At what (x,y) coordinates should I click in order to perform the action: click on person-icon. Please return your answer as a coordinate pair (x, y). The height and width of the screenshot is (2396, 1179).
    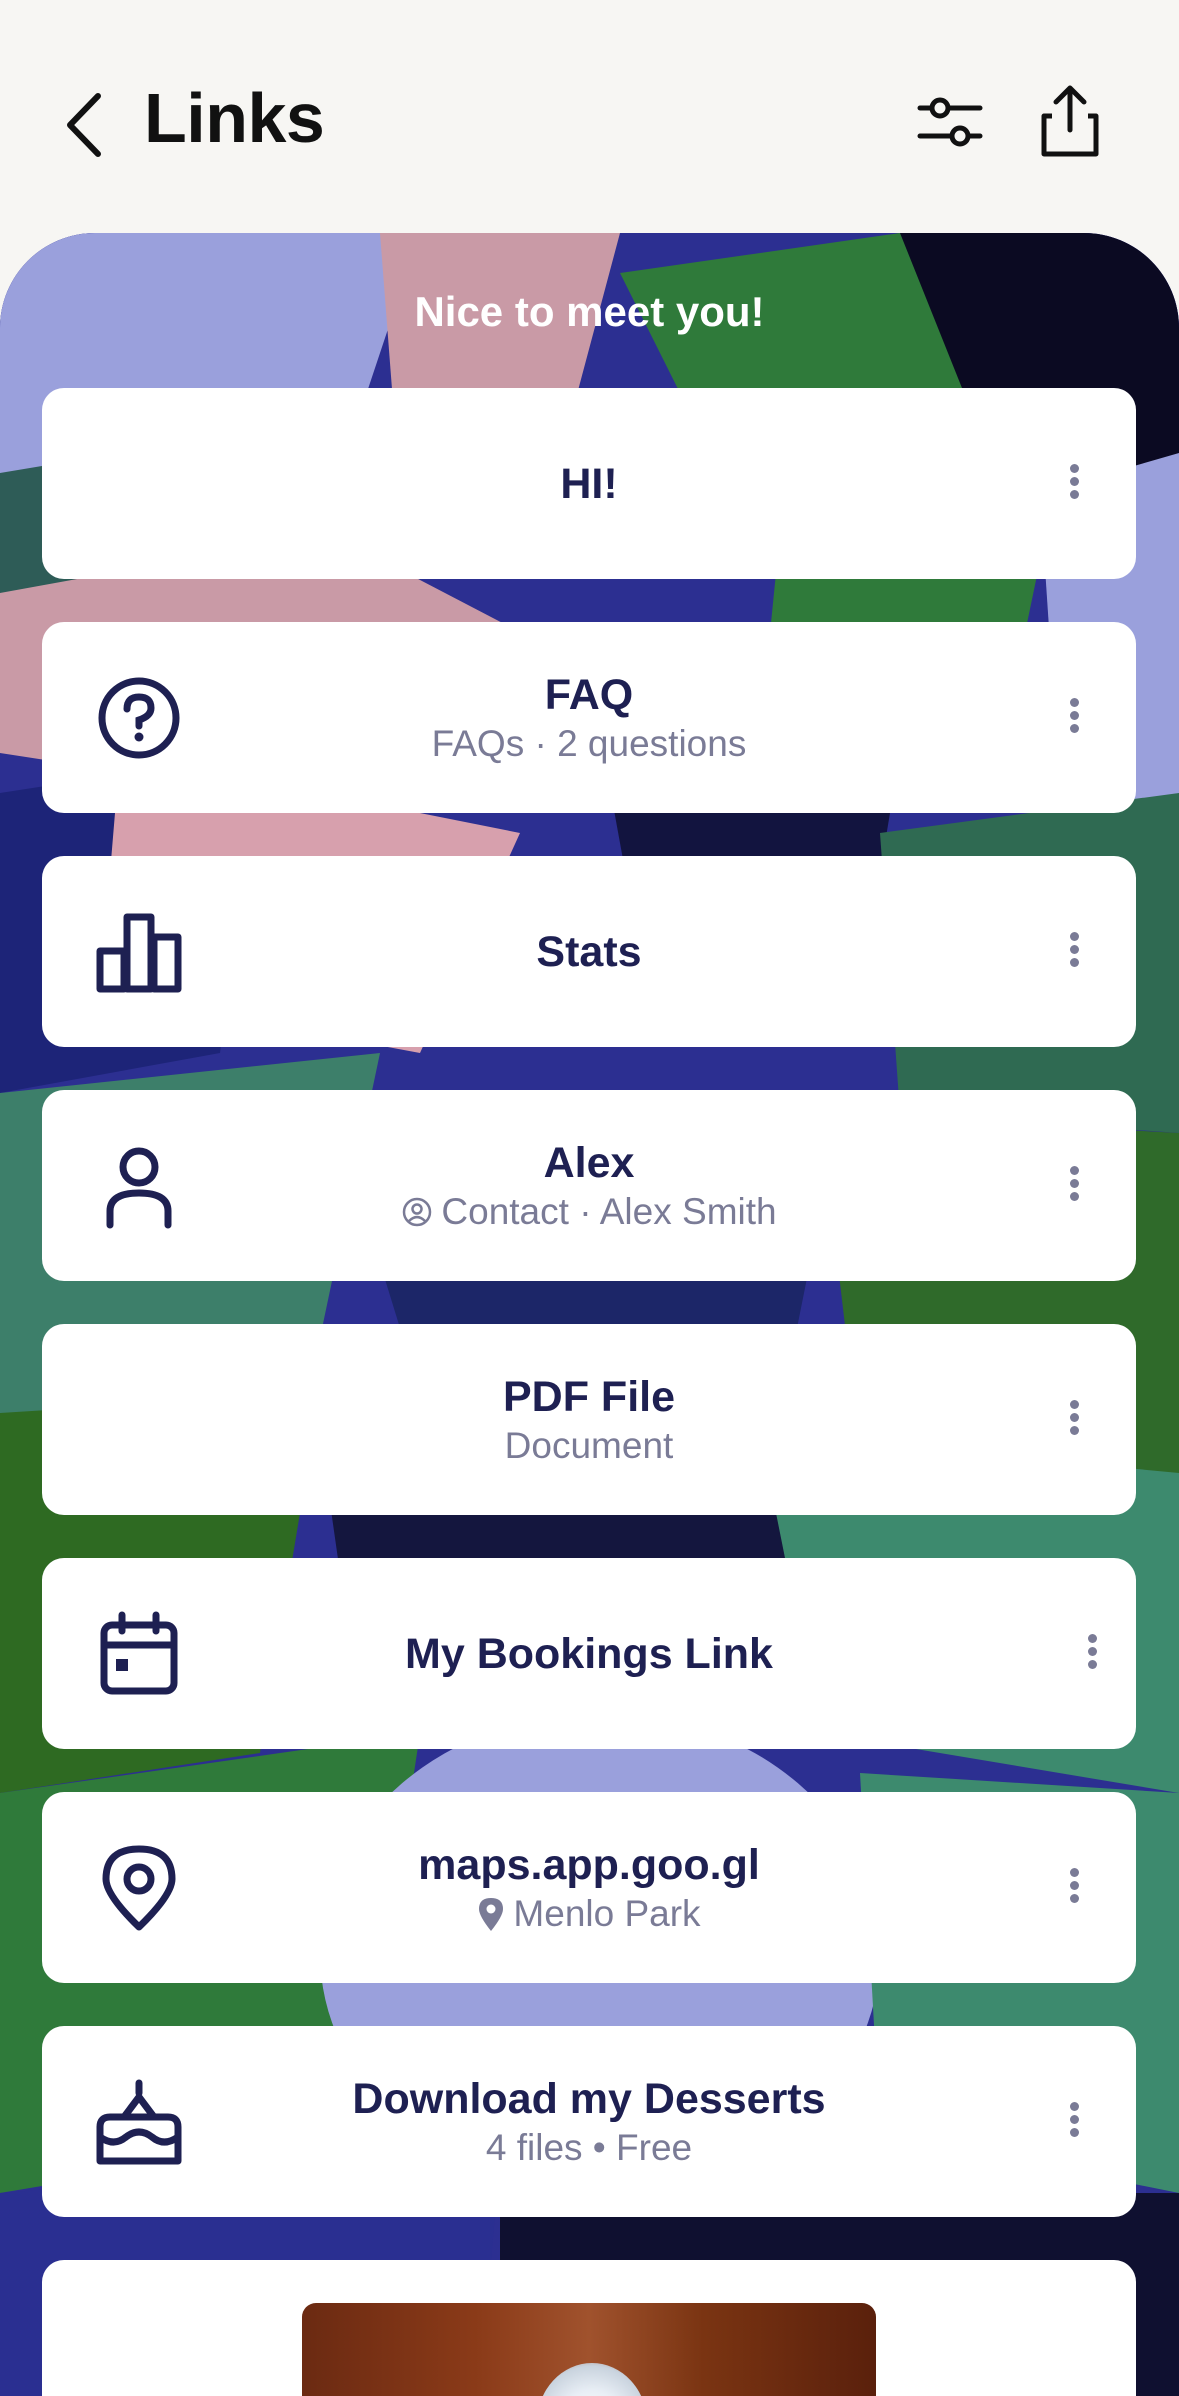
    Looking at the image, I should click on (139, 1187).